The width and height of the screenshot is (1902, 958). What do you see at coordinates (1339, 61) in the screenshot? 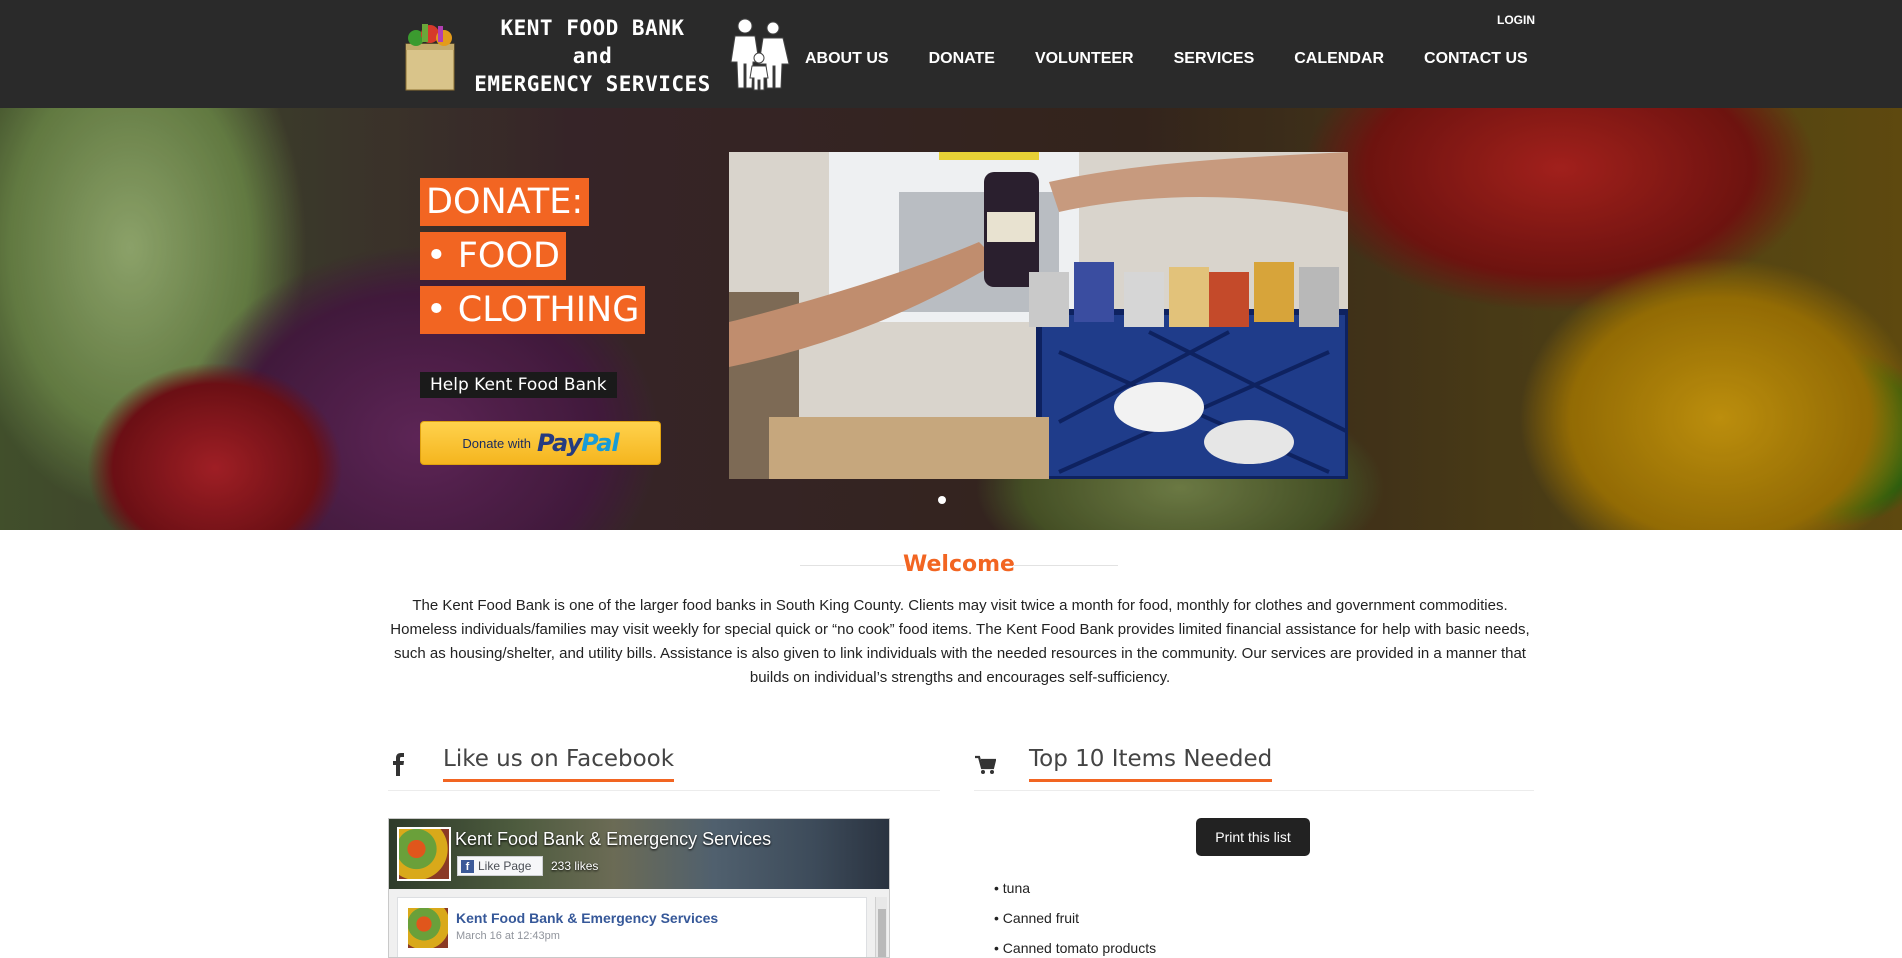
I see `nav-calendar: CALENDAR` at bounding box center [1339, 61].